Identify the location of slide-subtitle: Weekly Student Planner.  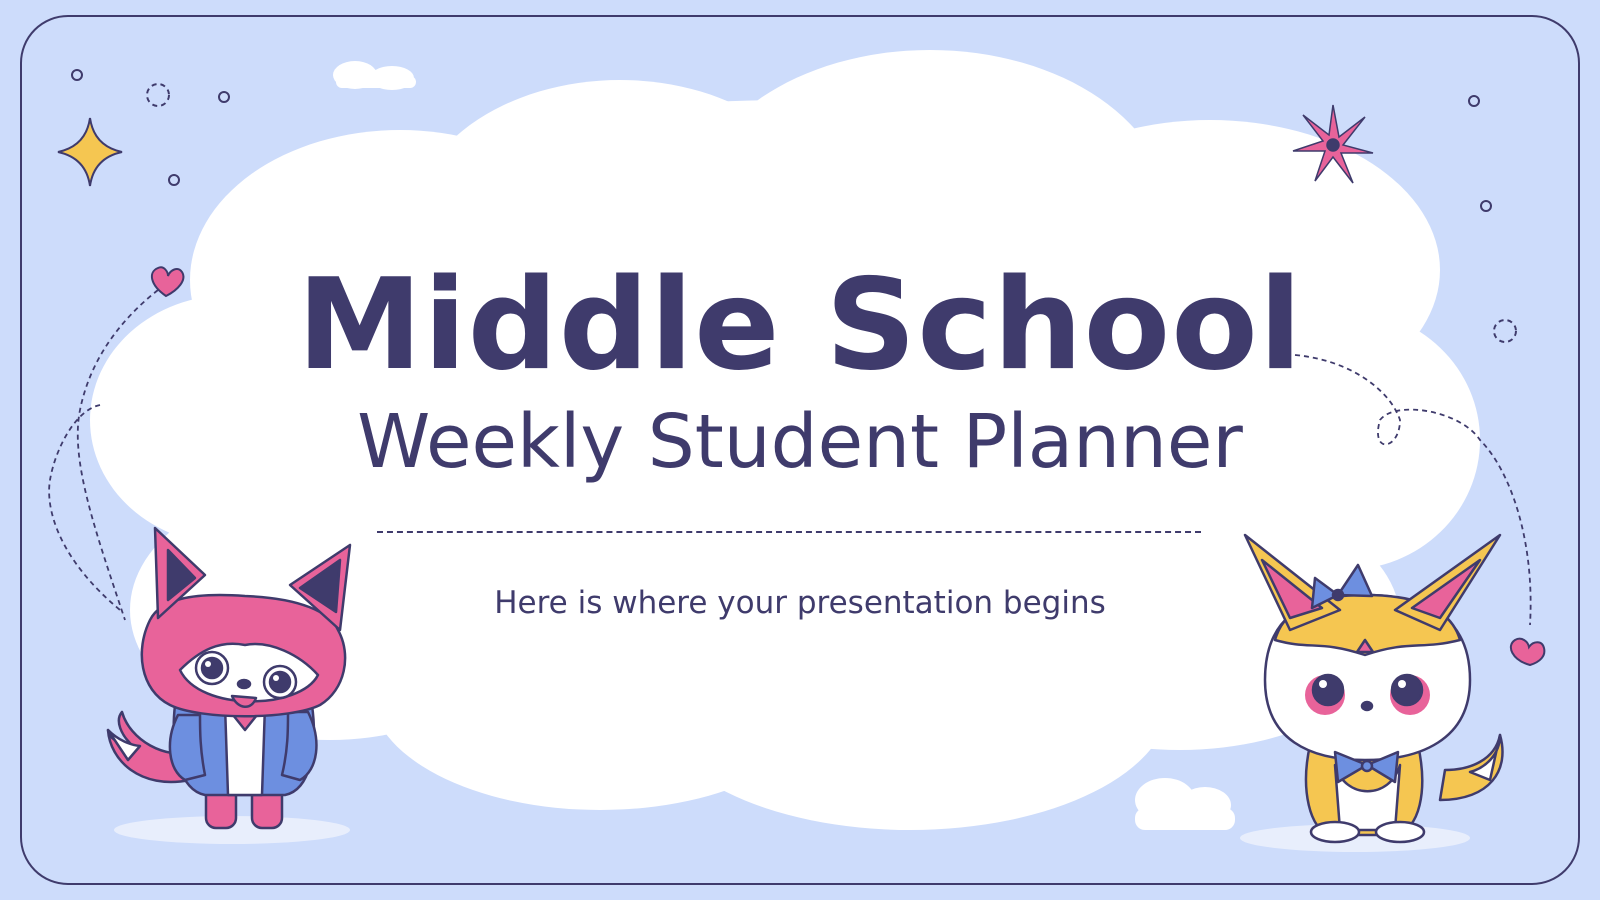
(800, 442).